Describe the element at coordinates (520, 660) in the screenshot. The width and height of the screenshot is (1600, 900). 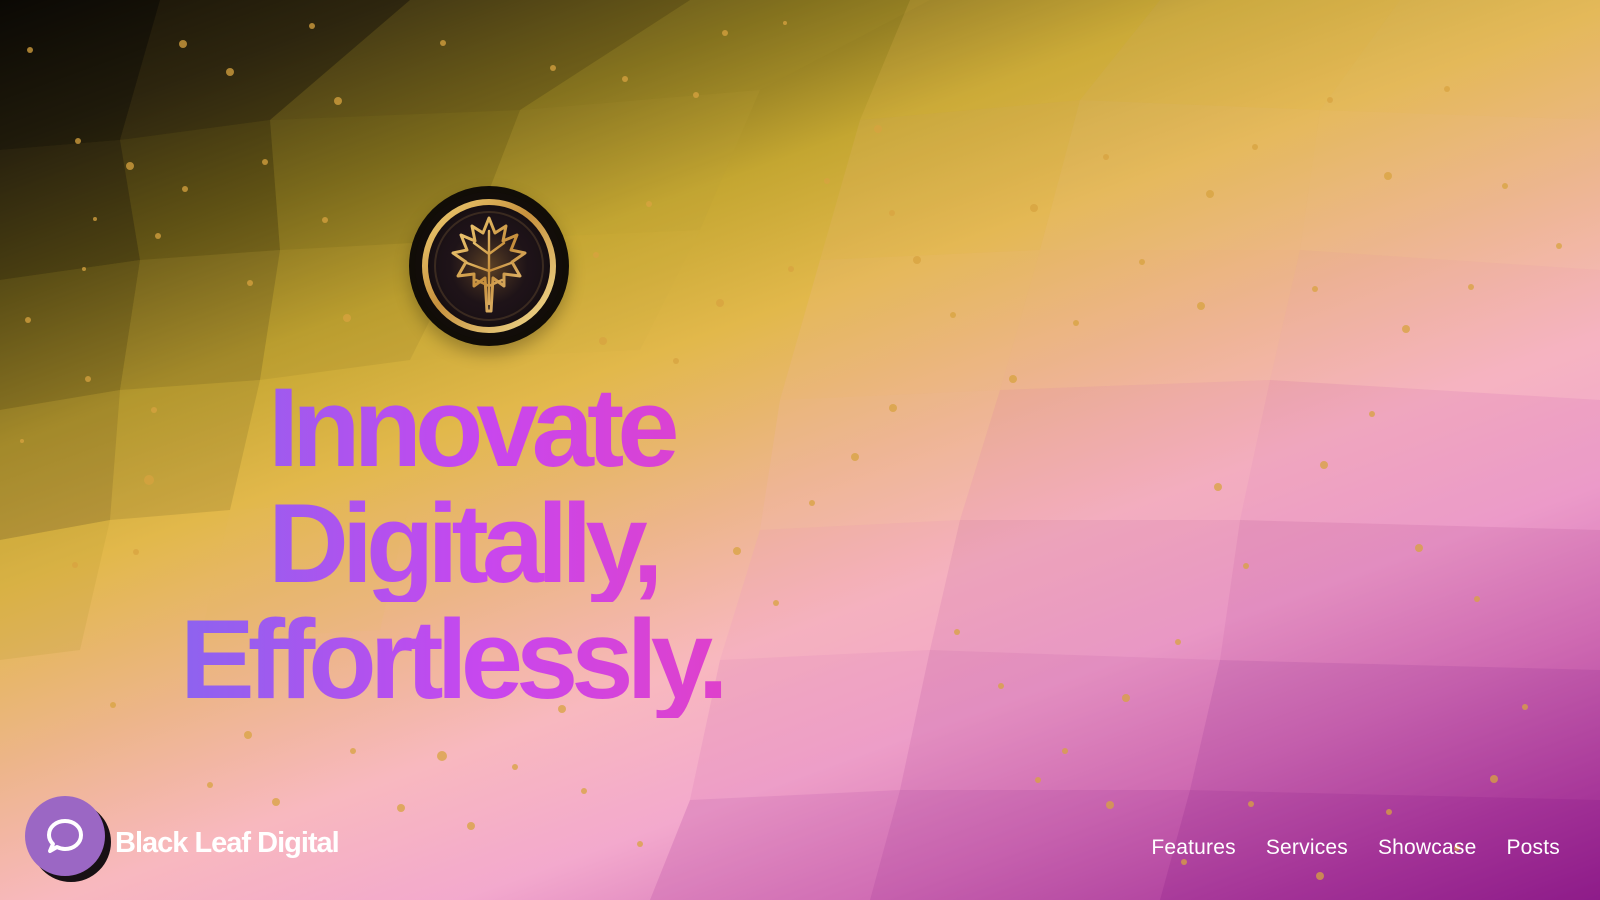
I see `headline-line-3: Effortlessly.` at that location.